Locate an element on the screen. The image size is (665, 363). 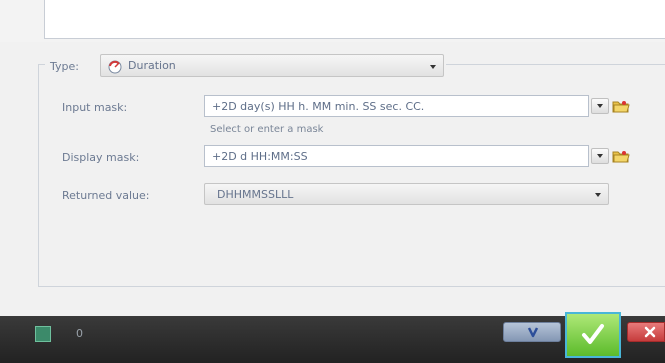
status-count: 0 is located at coordinates (79, 333).